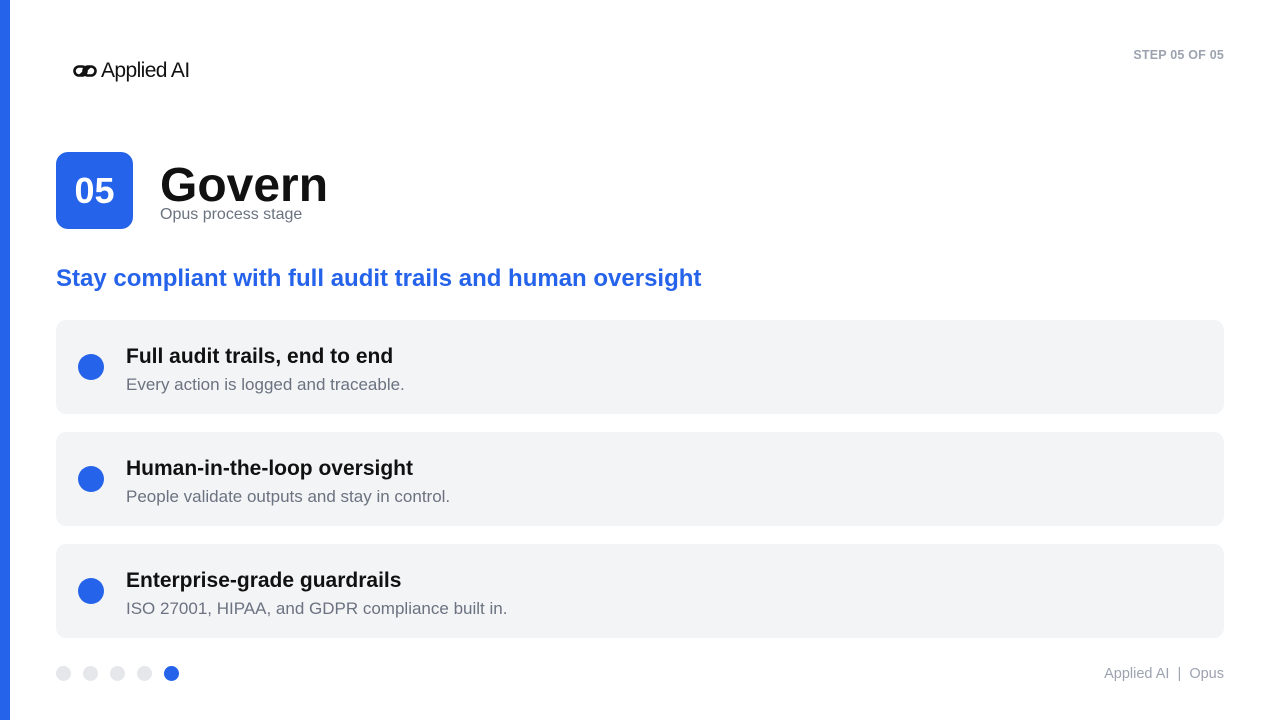  I want to click on footer-brand: Applied AI, so click(1137, 674).